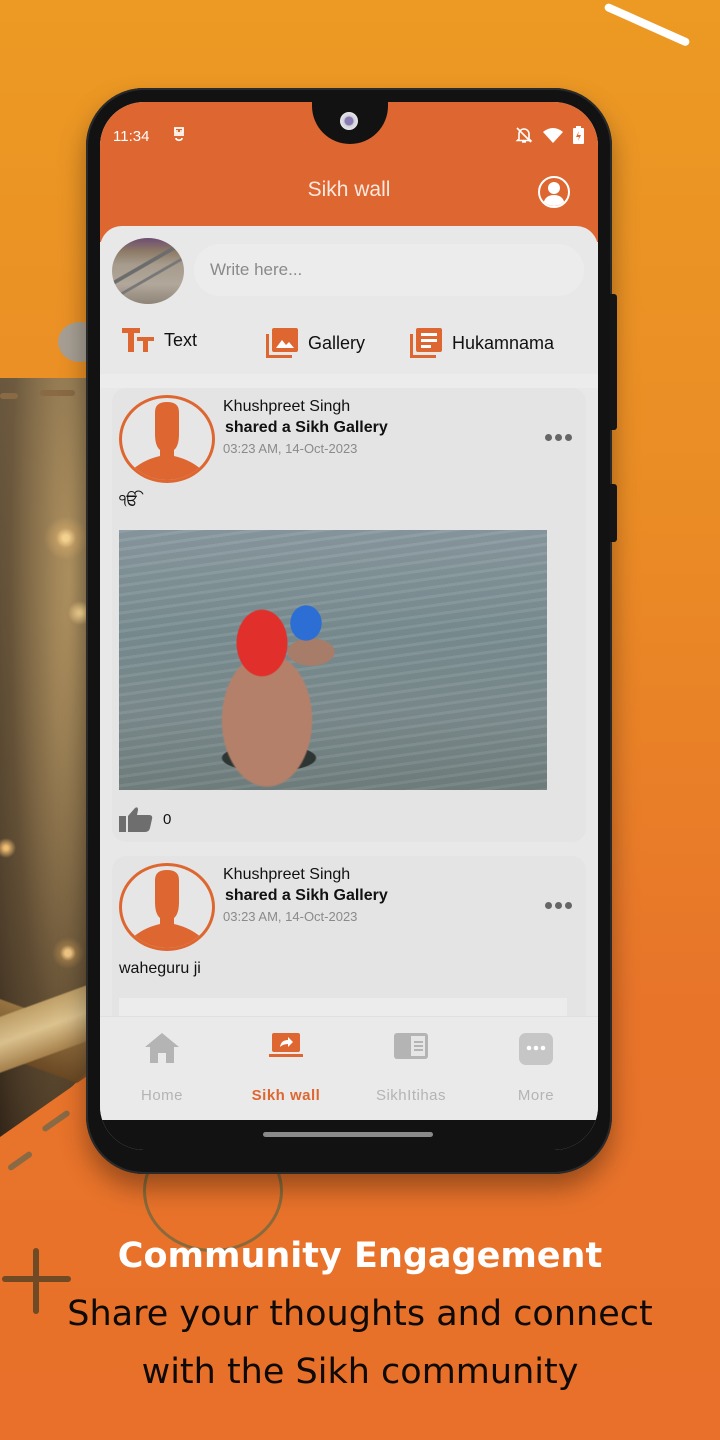 This screenshot has width=720, height=1440. I want to click on share-screen-icon, so click(286, 1045).